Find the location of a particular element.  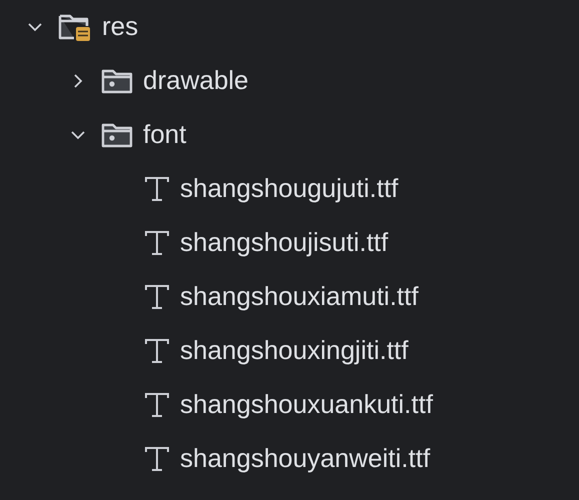

file-name: shangshouxuankuti.ttf is located at coordinates (306, 404).